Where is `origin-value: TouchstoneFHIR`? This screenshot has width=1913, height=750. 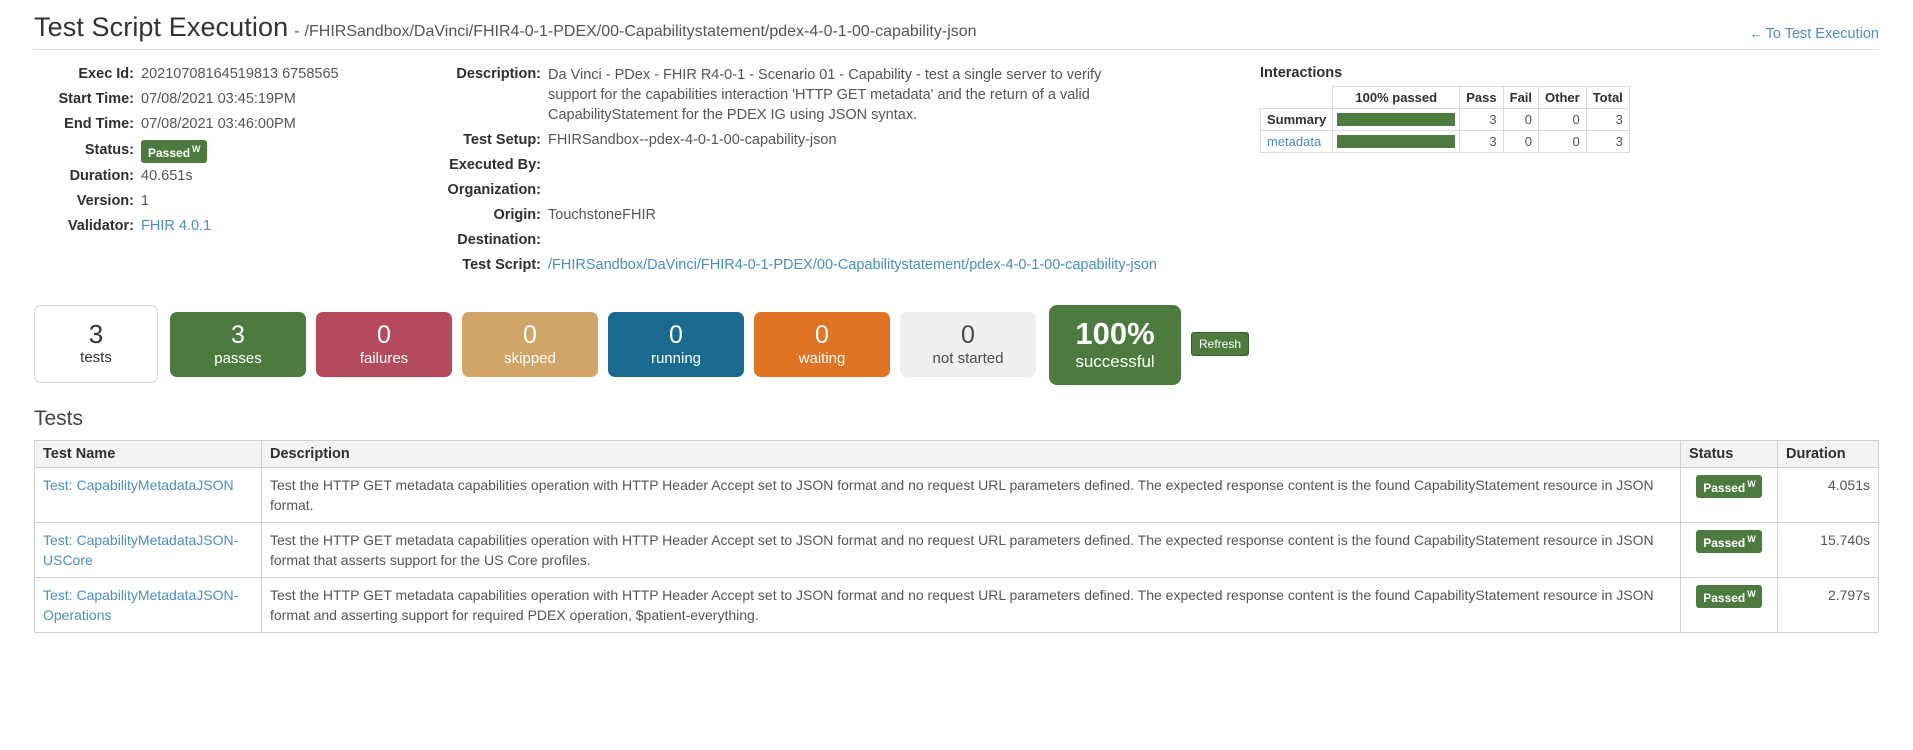
origin-value: TouchstoneFHIR is located at coordinates (602, 215).